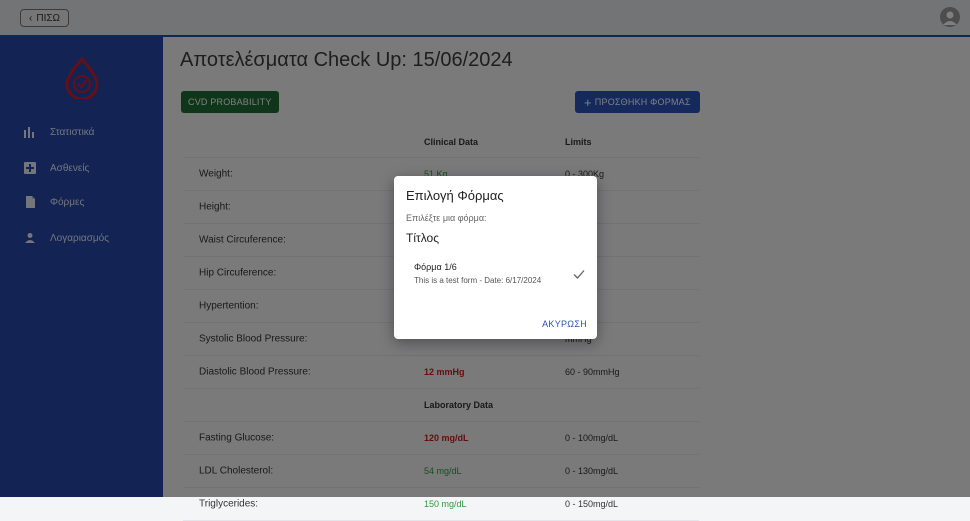 The width and height of the screenshot is (970, 521). What do you see at coordinates (564, 324) in the screenshot?
I see `cancel-button: ΑΚΥΡΩΣΗ` at bounding box center [564, 324].